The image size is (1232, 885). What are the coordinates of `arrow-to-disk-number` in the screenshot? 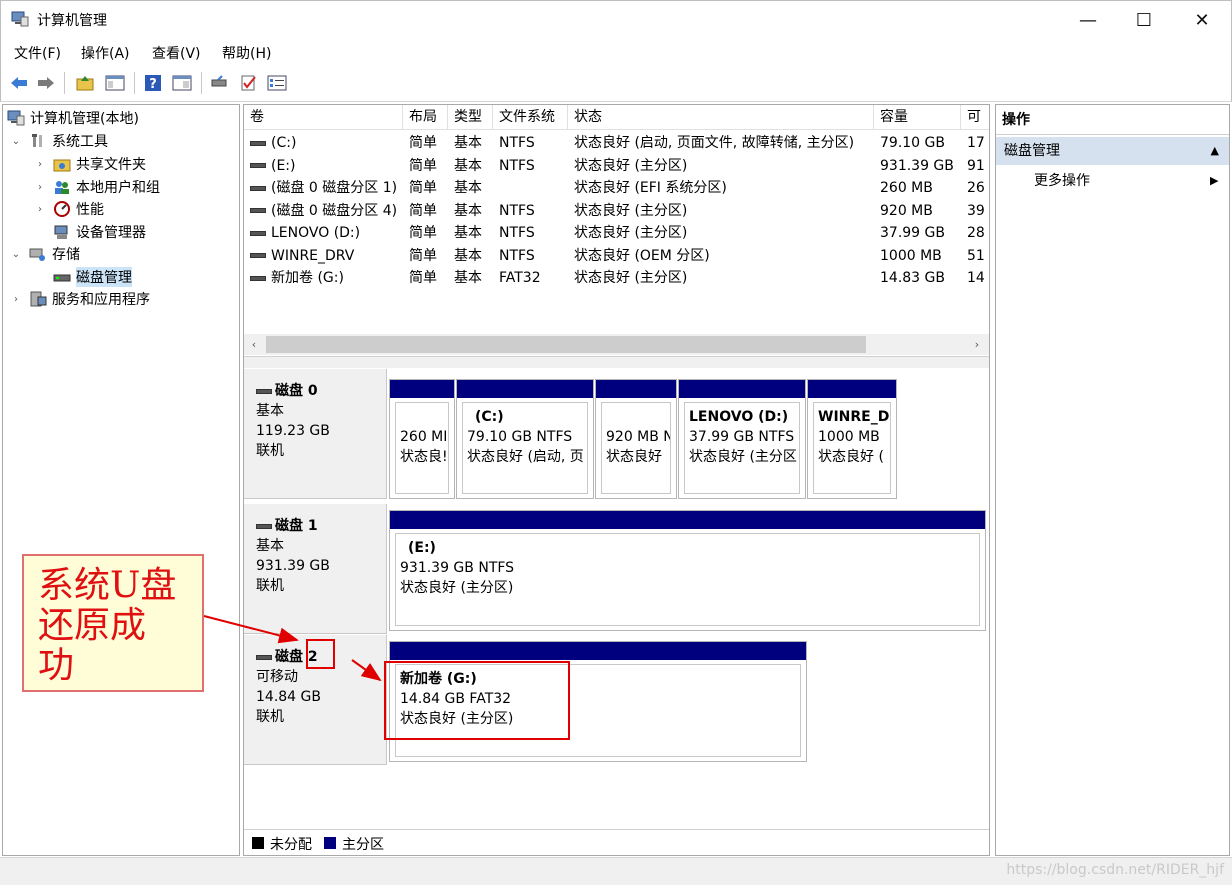 It's located at (251, 629).